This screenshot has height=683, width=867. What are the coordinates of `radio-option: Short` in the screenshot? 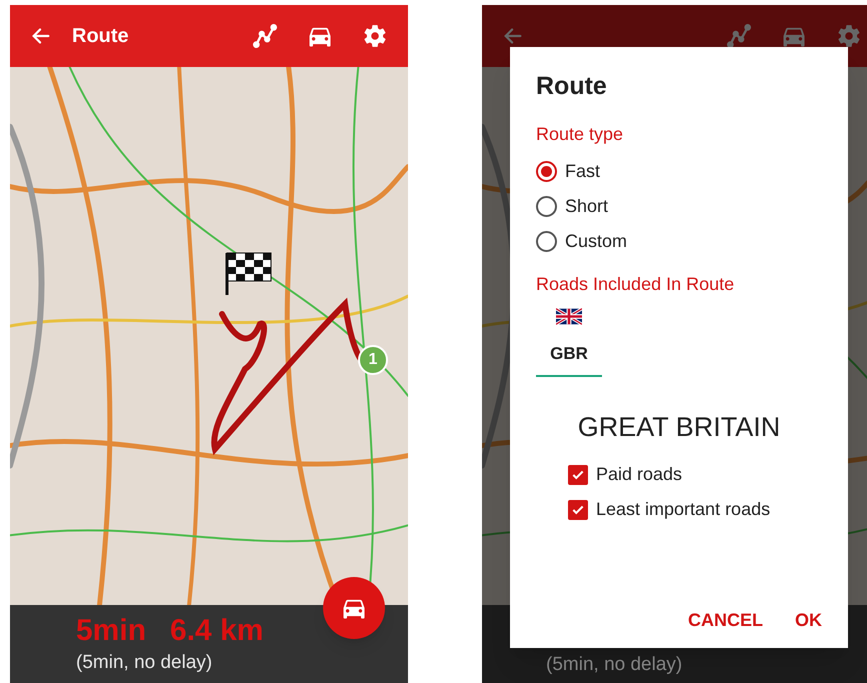 It's located at (572, 206).